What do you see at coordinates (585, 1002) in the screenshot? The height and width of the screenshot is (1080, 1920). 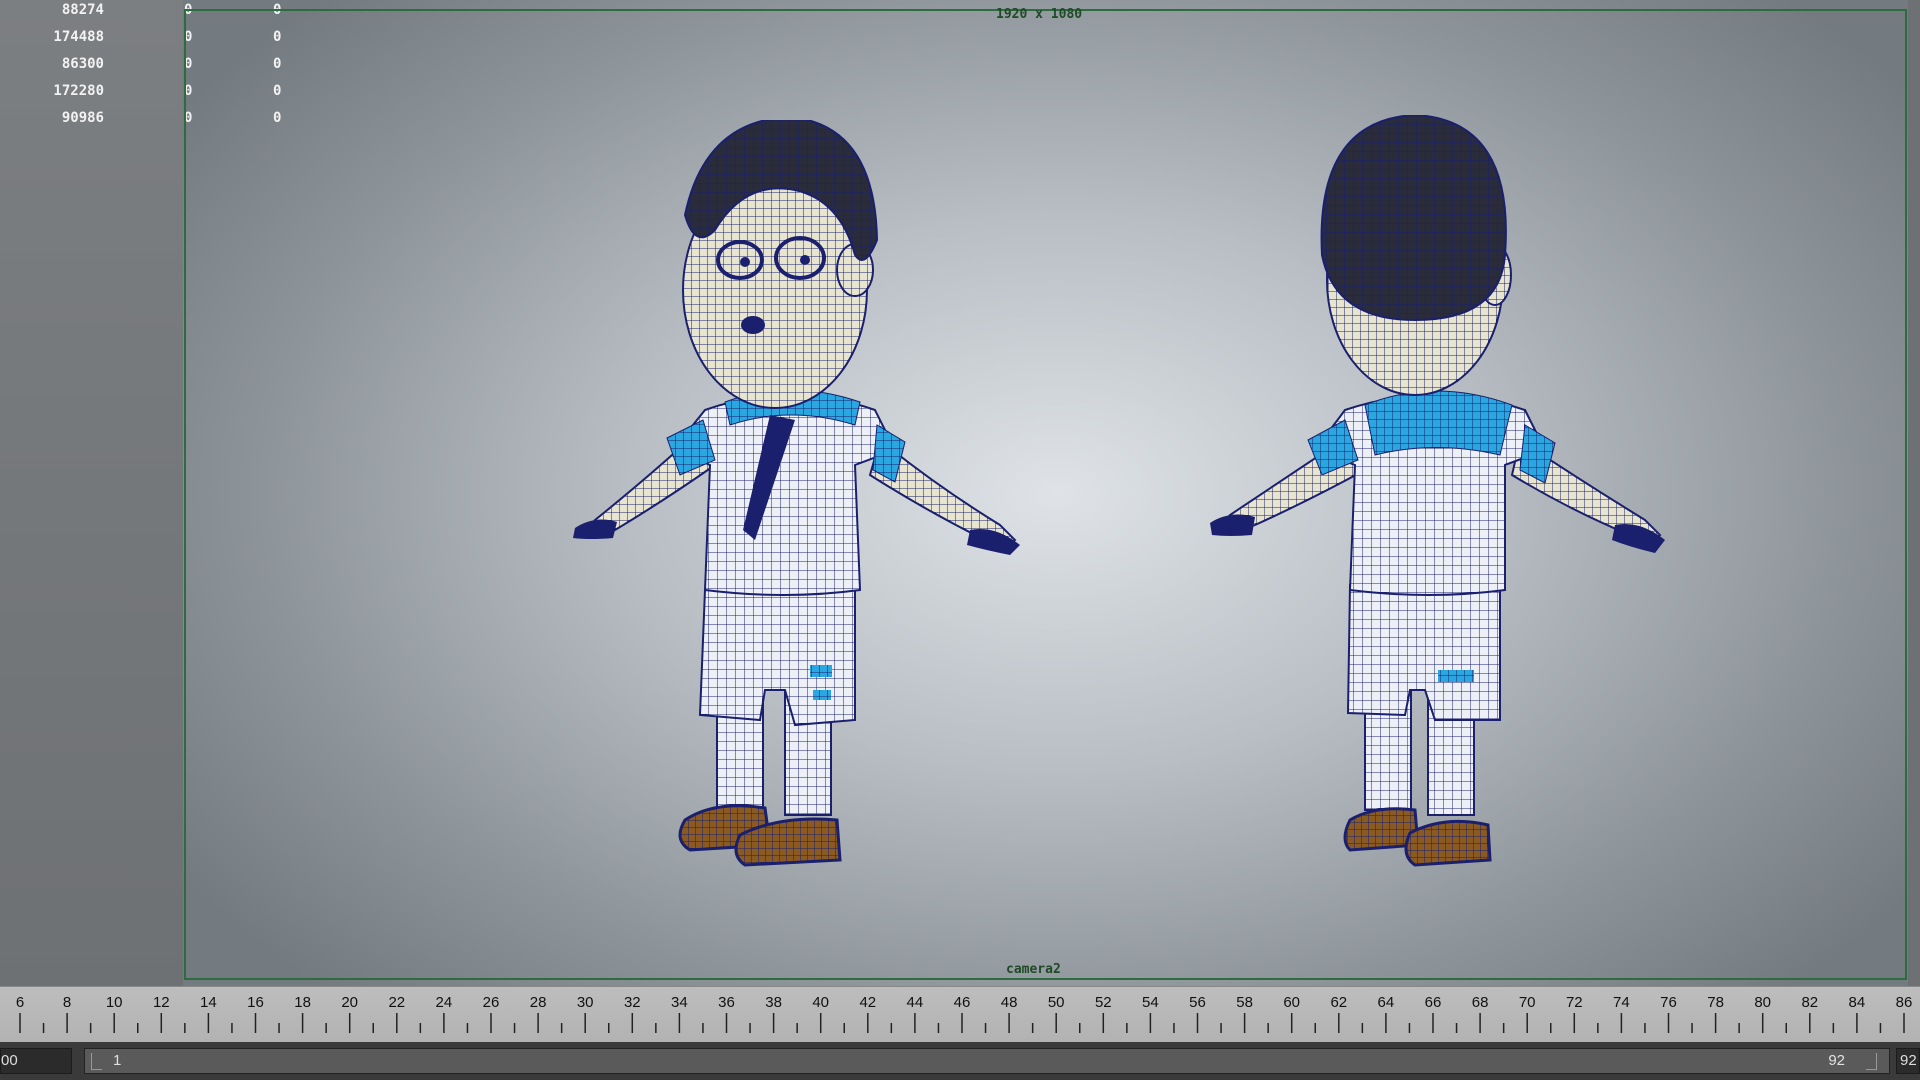 I see `timeline-tick-label: 30` at bounding box center [585, 1002].